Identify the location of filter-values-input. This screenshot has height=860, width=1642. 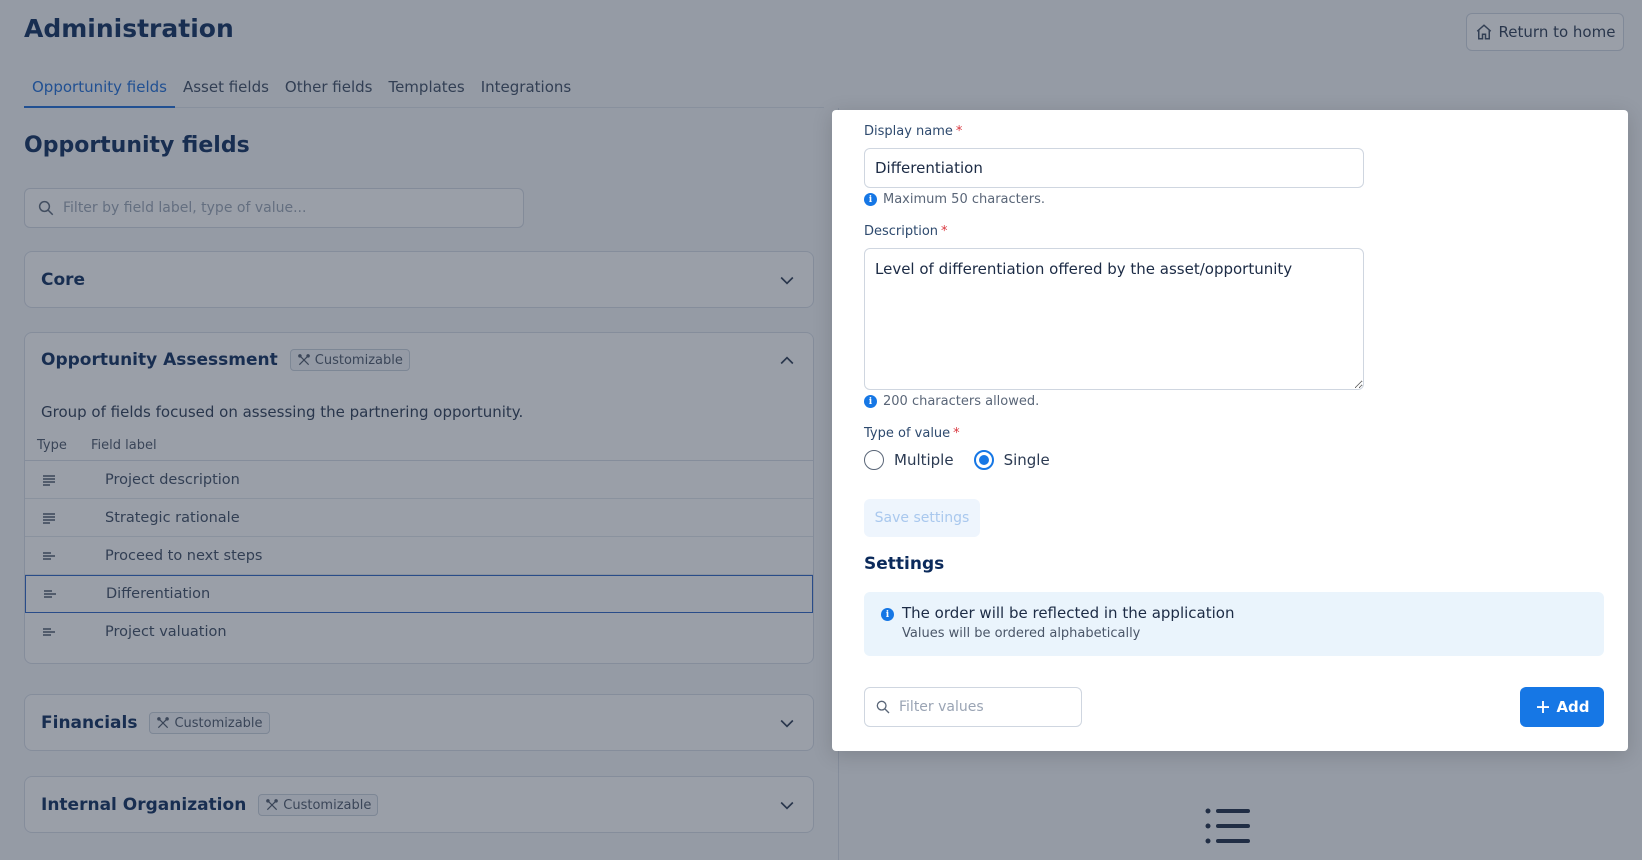
(984, 707).